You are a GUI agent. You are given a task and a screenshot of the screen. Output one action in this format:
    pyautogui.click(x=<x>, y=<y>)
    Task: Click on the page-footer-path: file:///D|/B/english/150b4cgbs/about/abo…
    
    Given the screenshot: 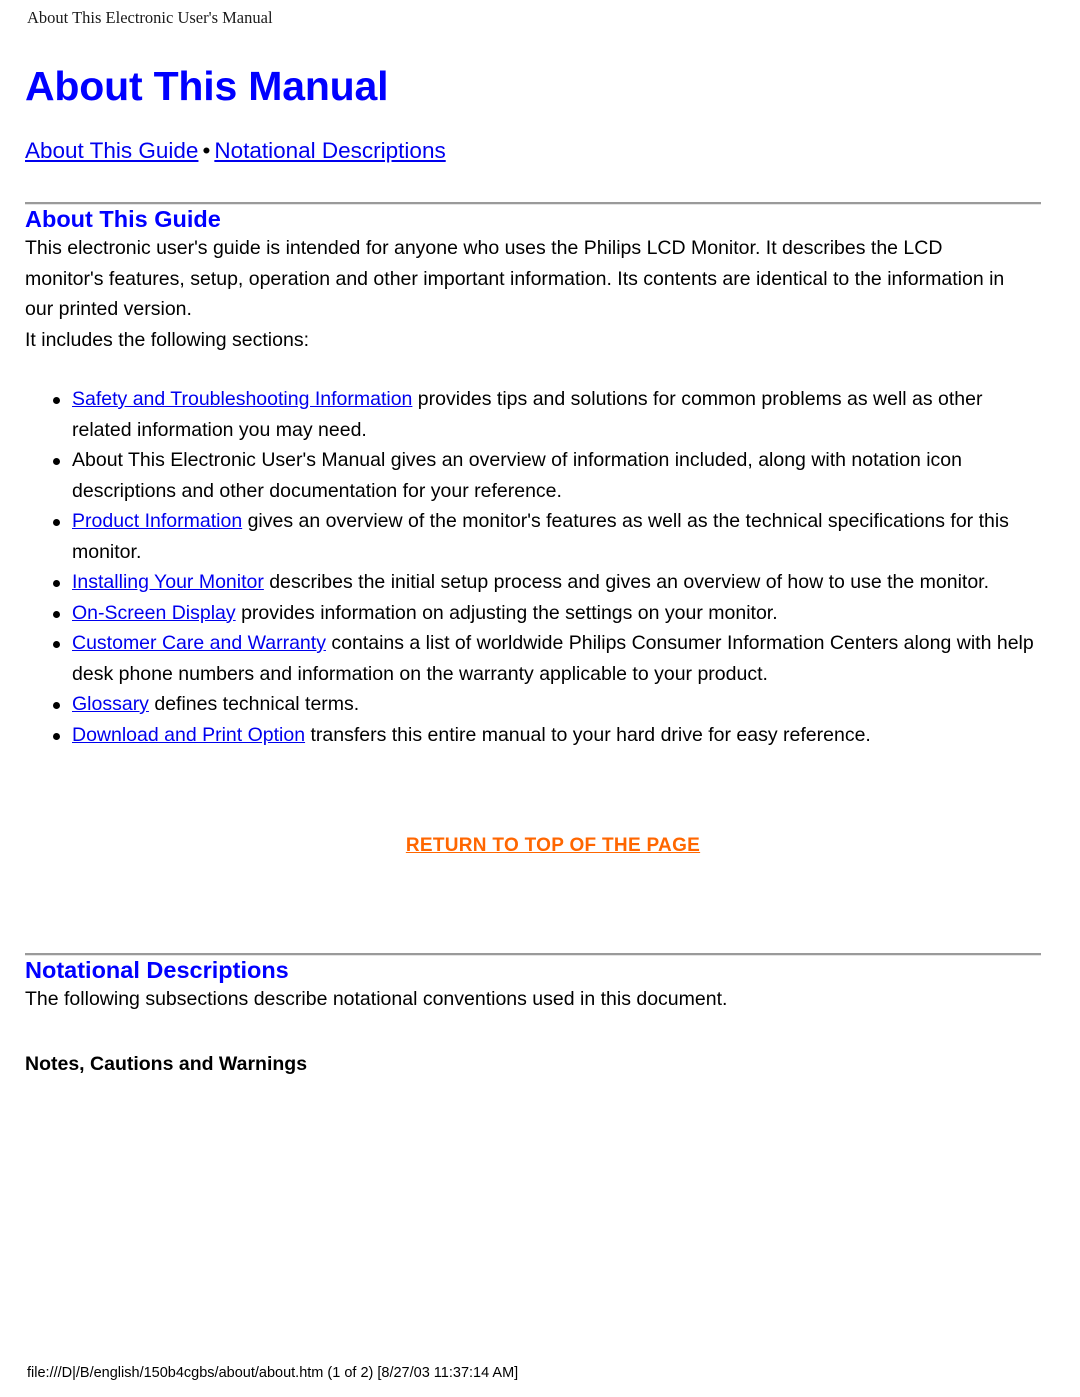 What is the action you would take?
    pyautogui.click(x=273, y=1373)
    